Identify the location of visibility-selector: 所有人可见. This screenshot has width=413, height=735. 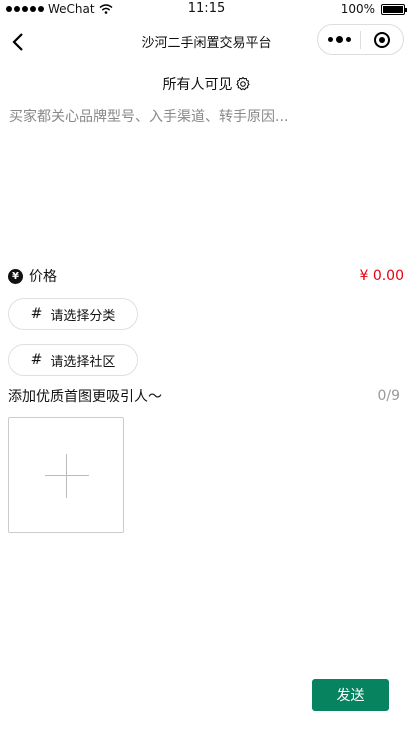
(206, 84).